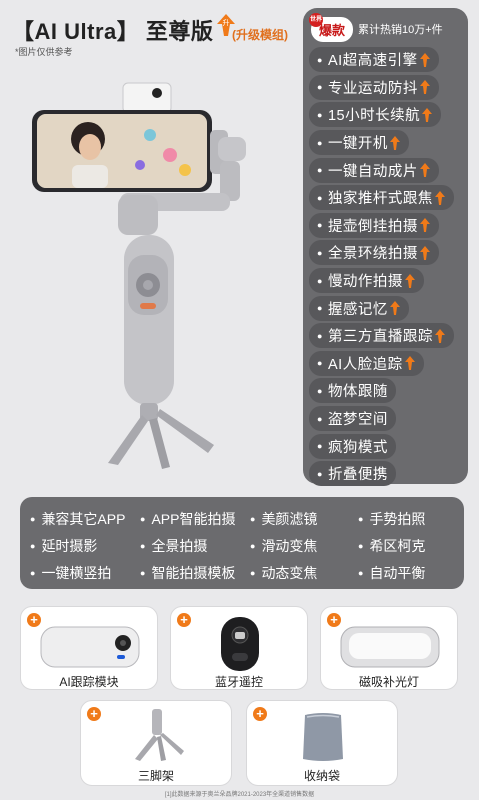 Image resolution: width=479 pixels, height=800 pixels. I want to click on accessory-card-storage-bag: + 收纳袋, so click(322, 743).